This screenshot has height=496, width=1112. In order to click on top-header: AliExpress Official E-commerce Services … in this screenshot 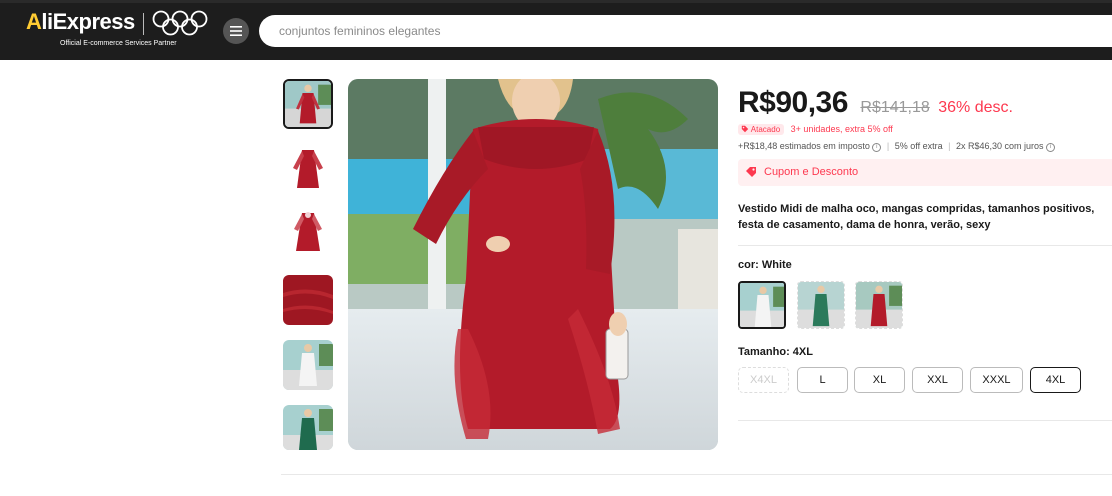, I will do `click(556, 30)`.